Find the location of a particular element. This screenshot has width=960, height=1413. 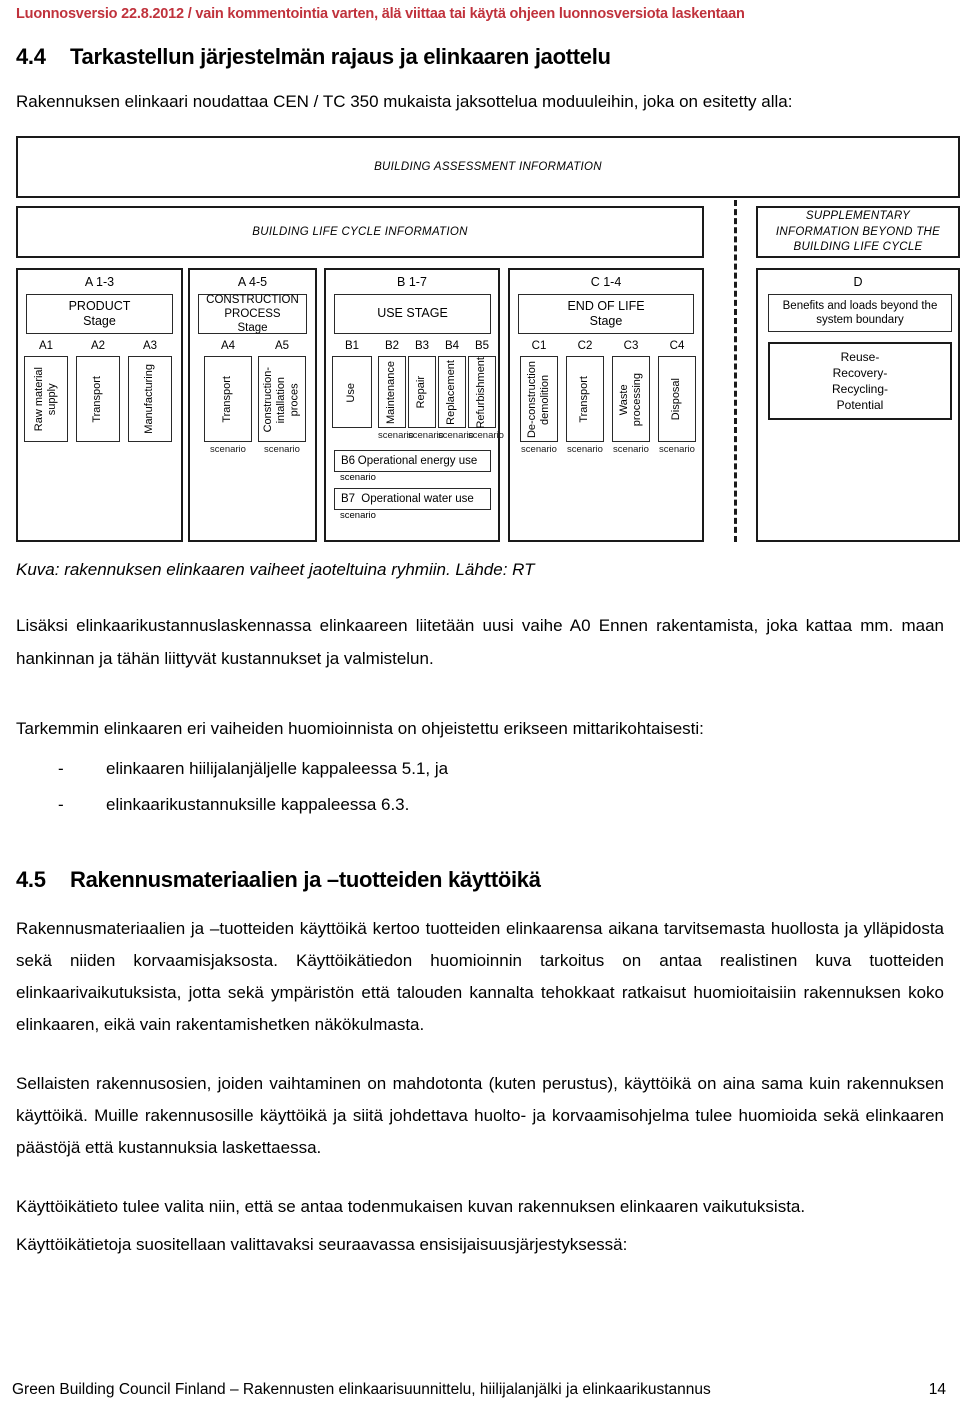

module-box-c2: Transport is located at coordinates (585, 399).